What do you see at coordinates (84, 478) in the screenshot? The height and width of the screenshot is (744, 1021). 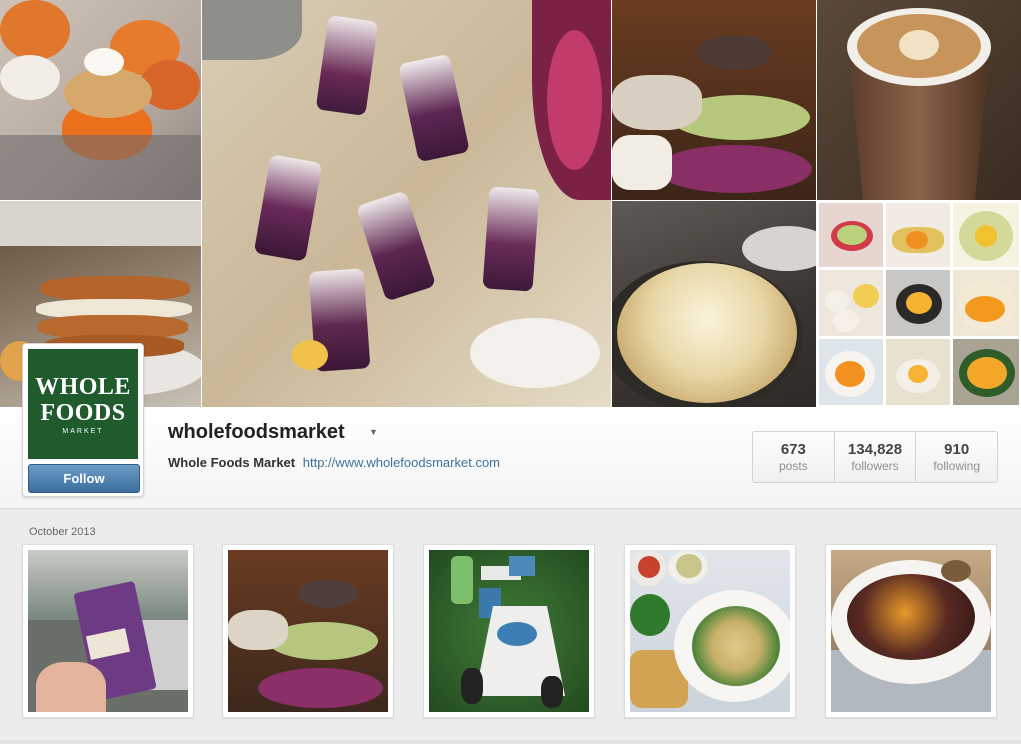 I see `follow-button: Follow` at bounding box center [84, 478].